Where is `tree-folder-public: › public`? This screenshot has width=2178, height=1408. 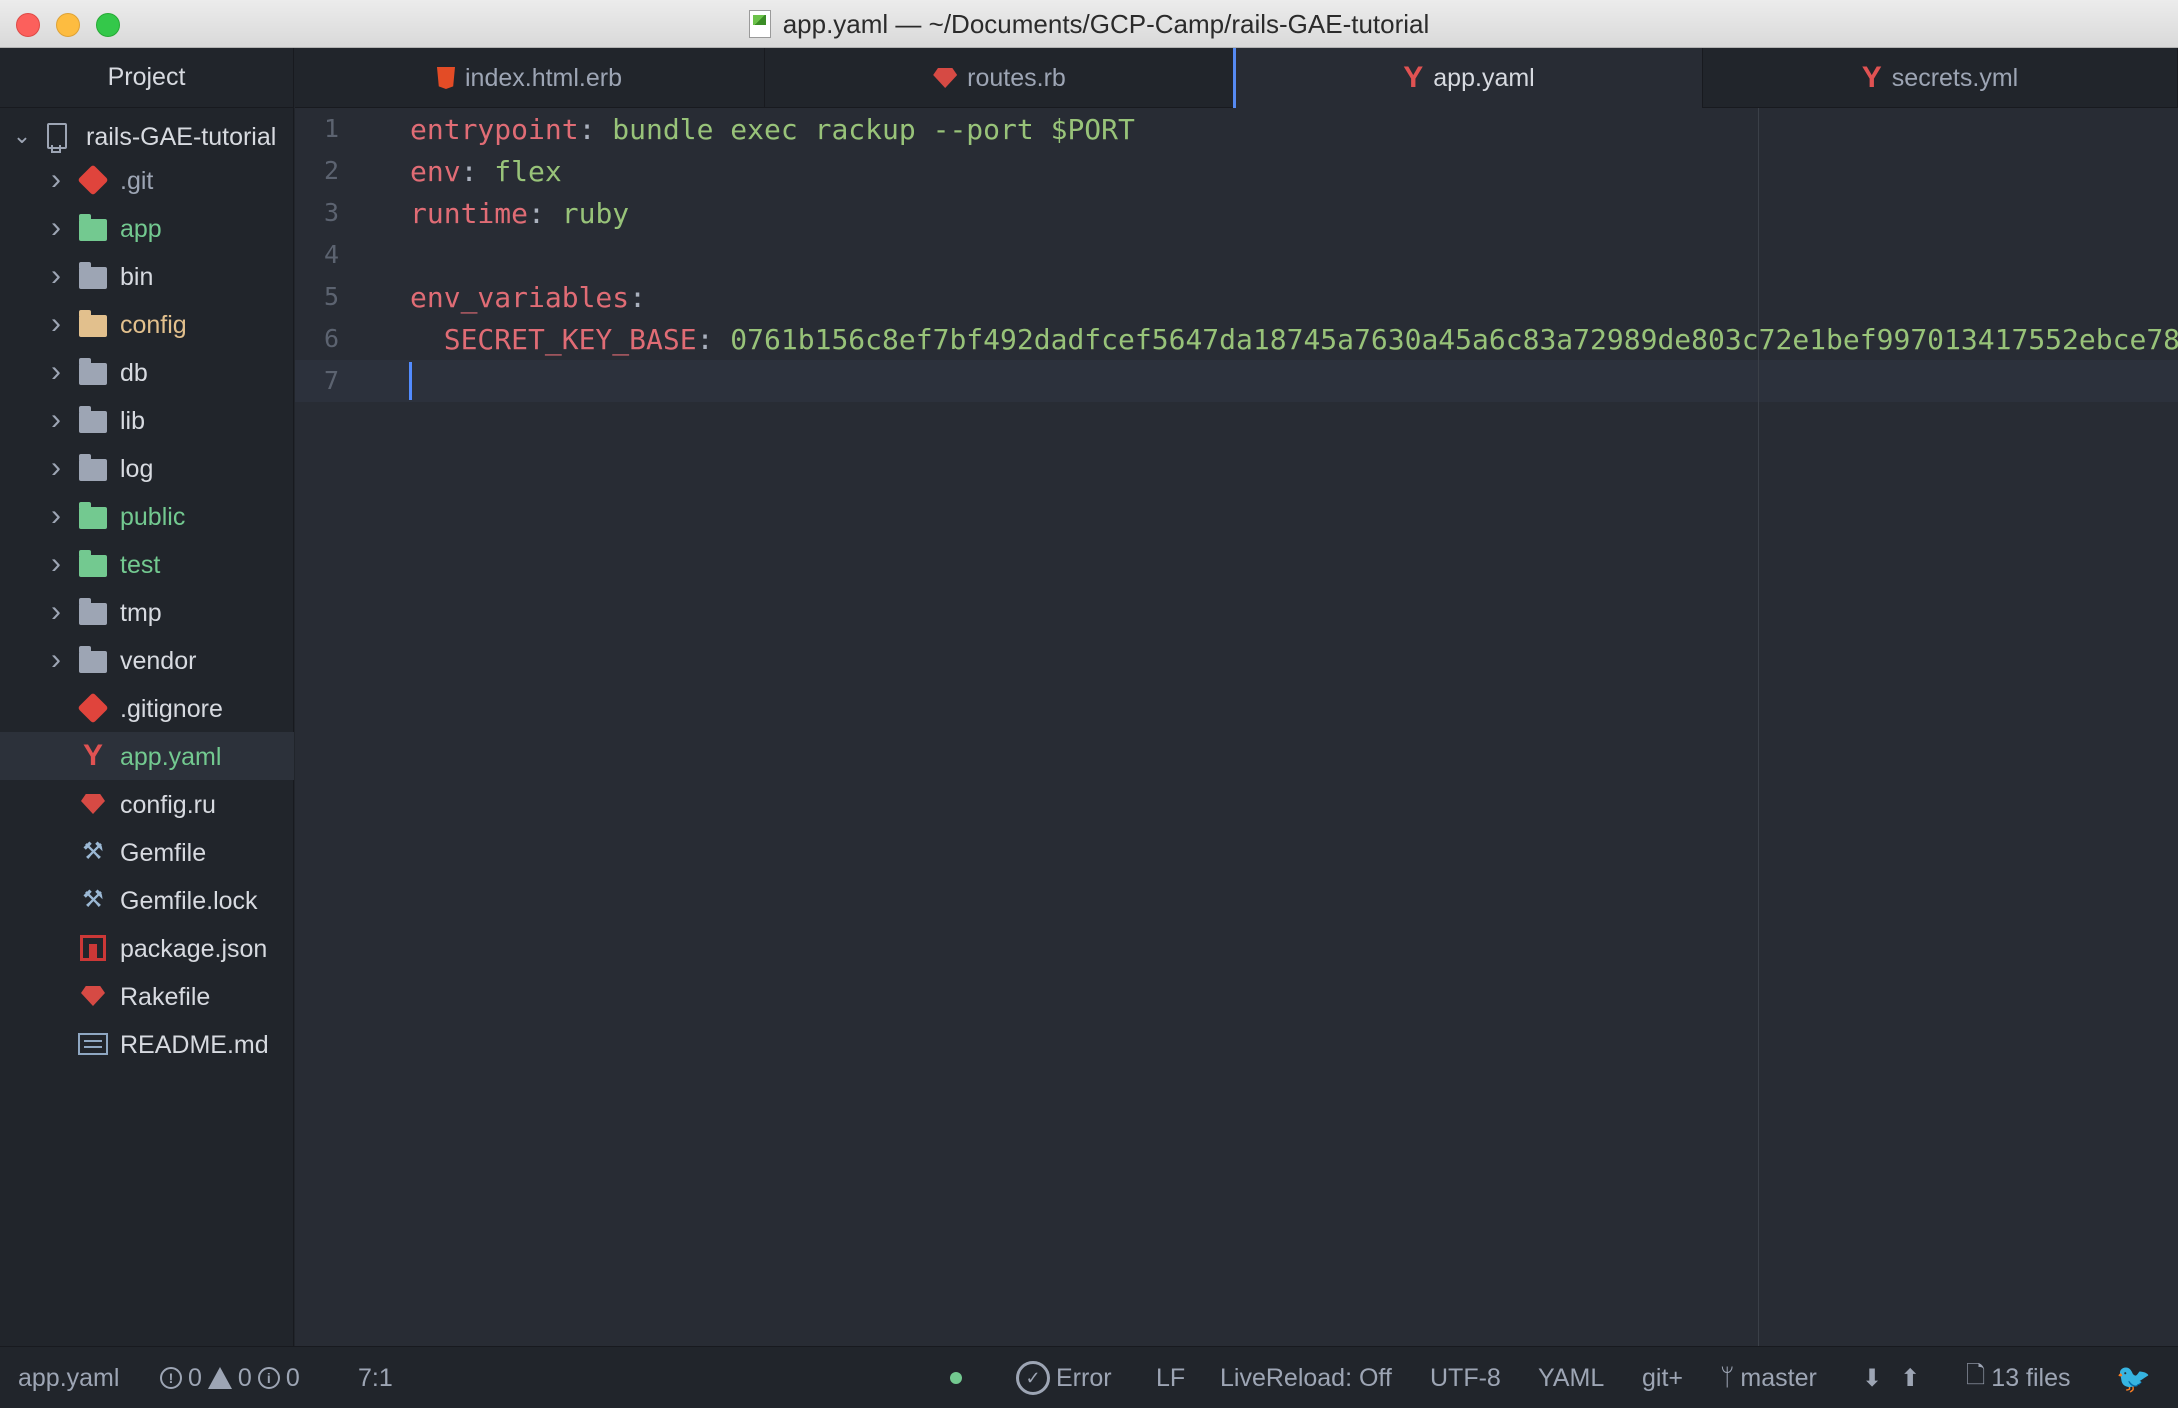
tree-folder-public: › public is located at coordinates (147, 516).